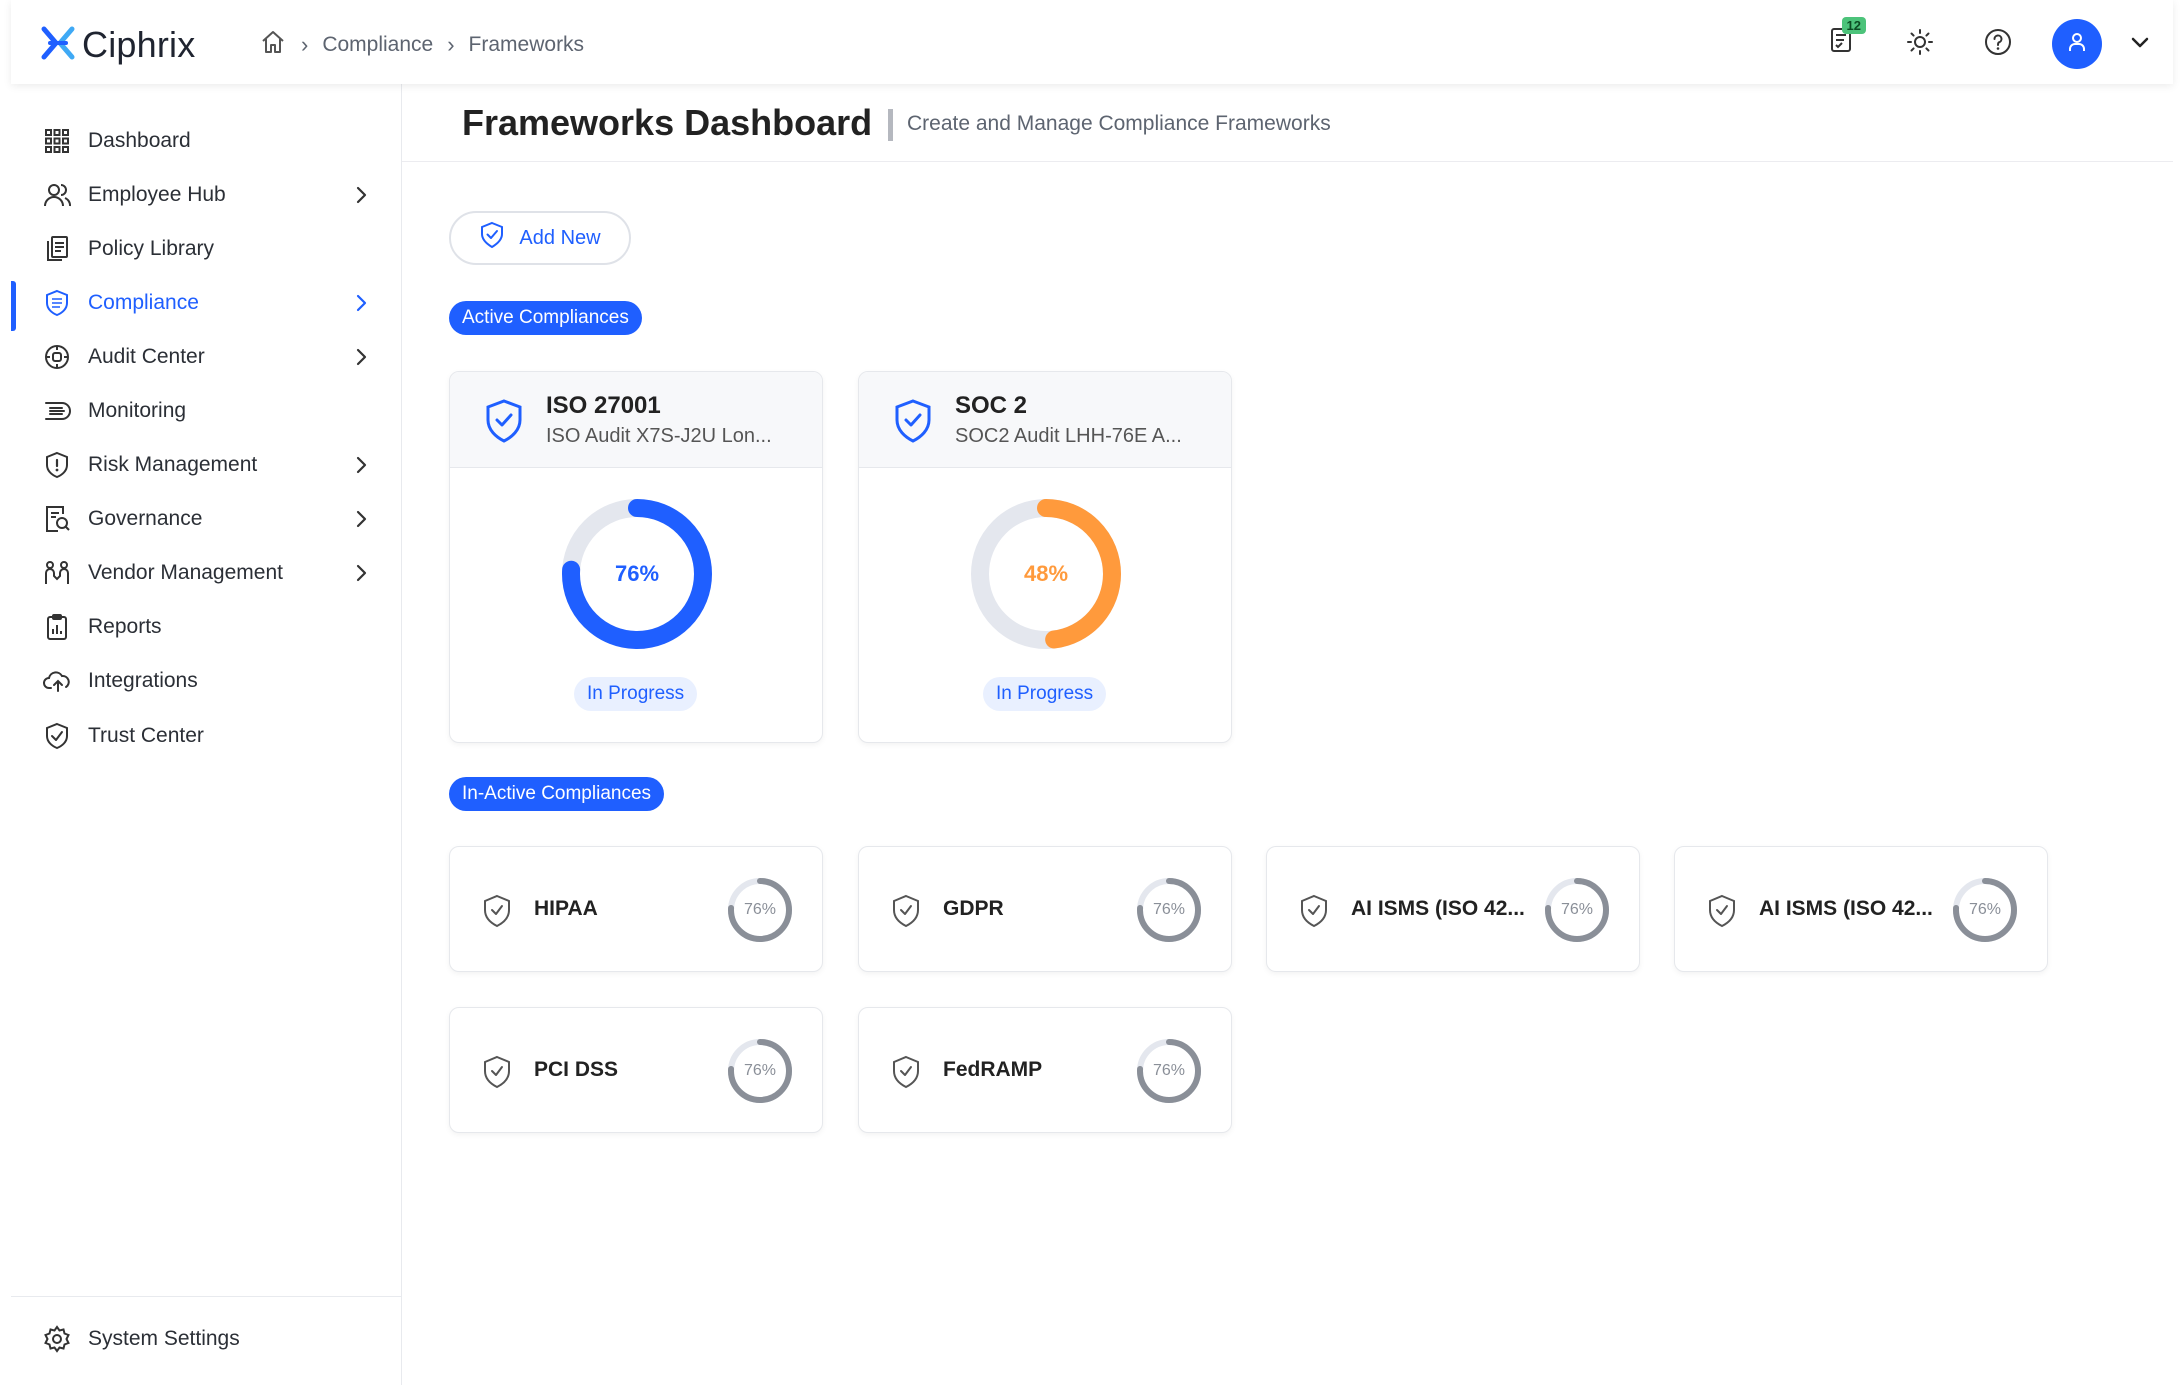  I want to click on sidebar-item-risk-management: Risk Management, so click(206, 465).